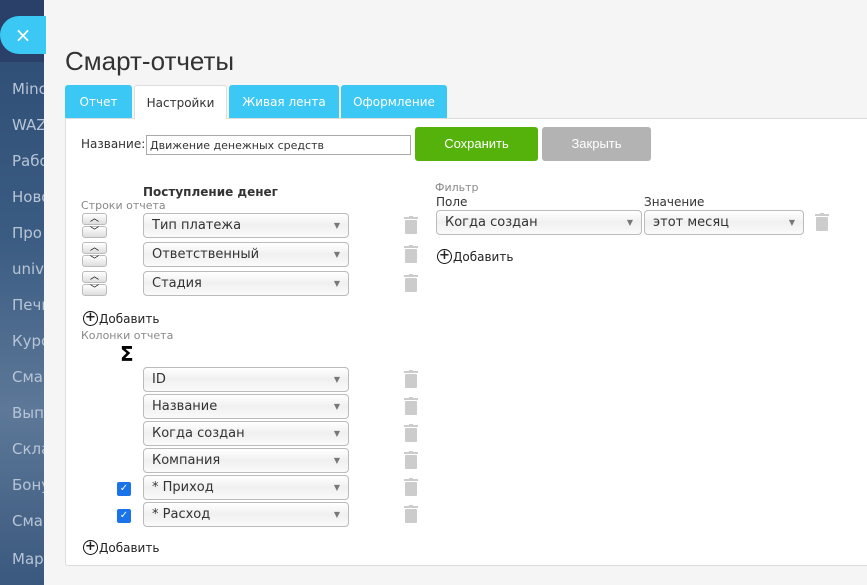  I want to click on filter-field-select: Когда создан ▼, so click(539, 222).